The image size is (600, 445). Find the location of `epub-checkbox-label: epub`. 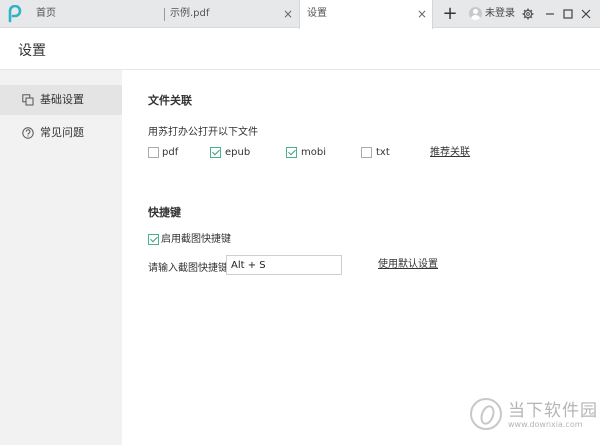

epub-checkbox-label: epub is located at coordinates (238, 152).